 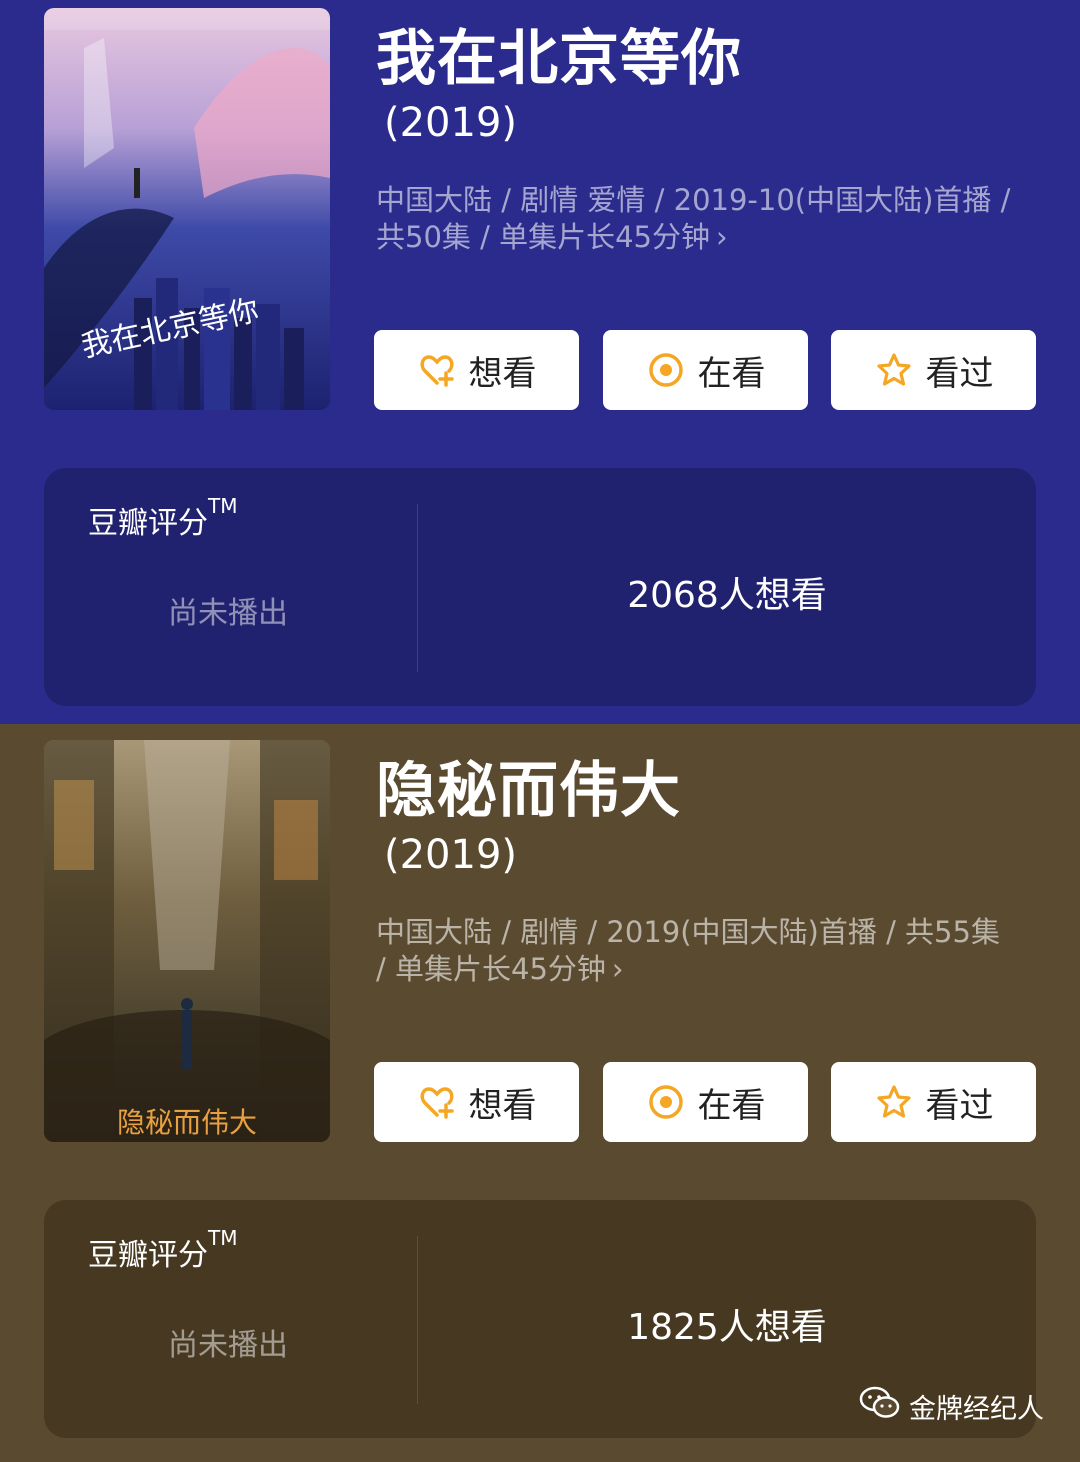 I want to click on poster-artwork: 隐秘而伟大, so click(x=187, y=941).